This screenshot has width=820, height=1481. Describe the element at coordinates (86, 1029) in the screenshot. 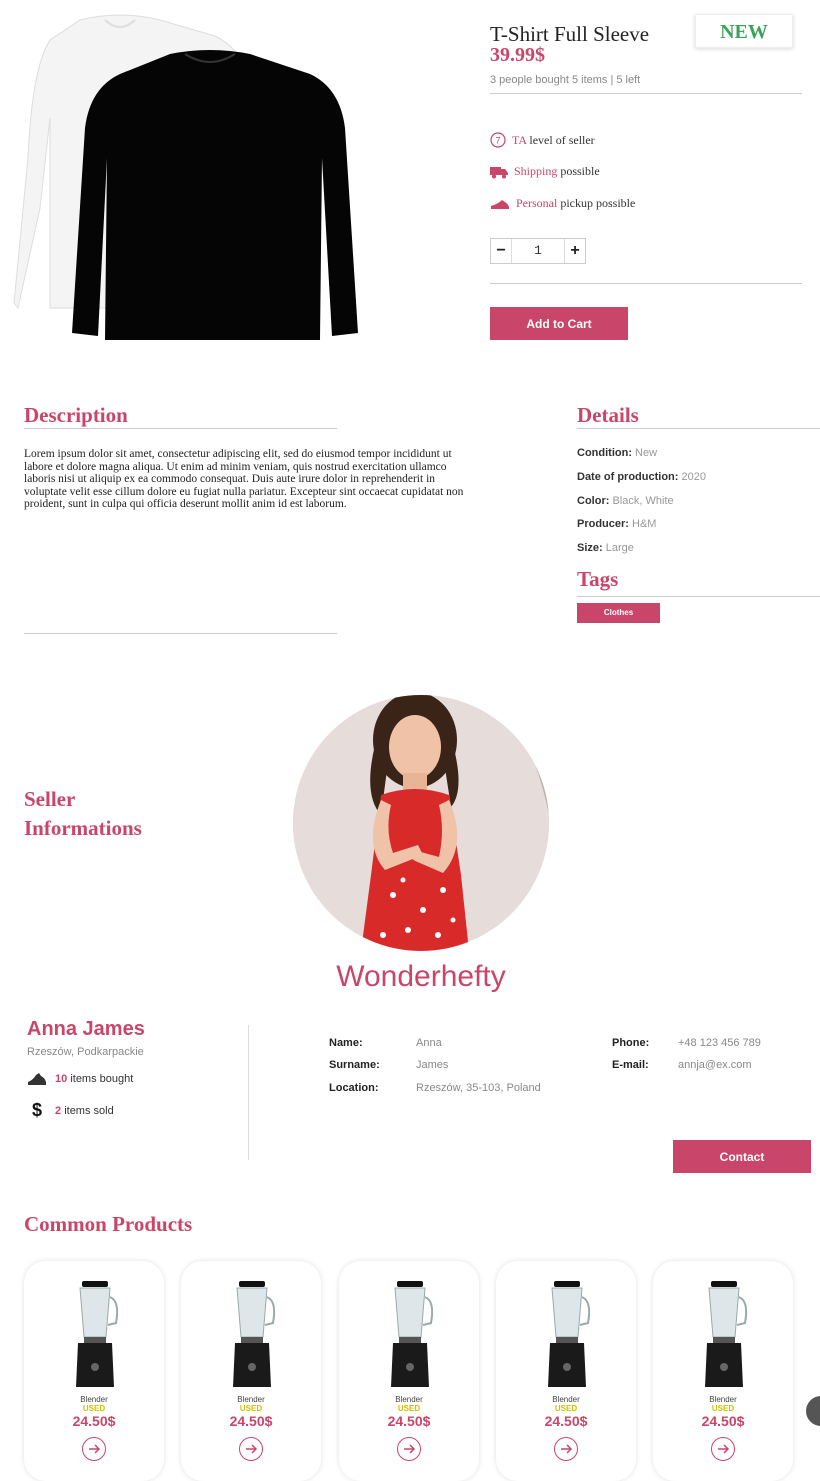

I see `seller-full-name: Anna James` at that location.